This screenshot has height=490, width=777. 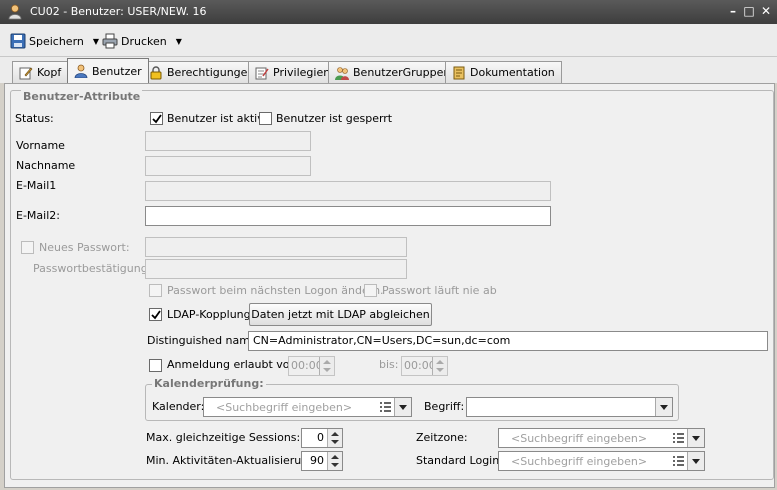 What do you see at coordinates (40, 145) in the screenshot?
I see `vorname-label: Vorname` at bounding box center [40, 145].